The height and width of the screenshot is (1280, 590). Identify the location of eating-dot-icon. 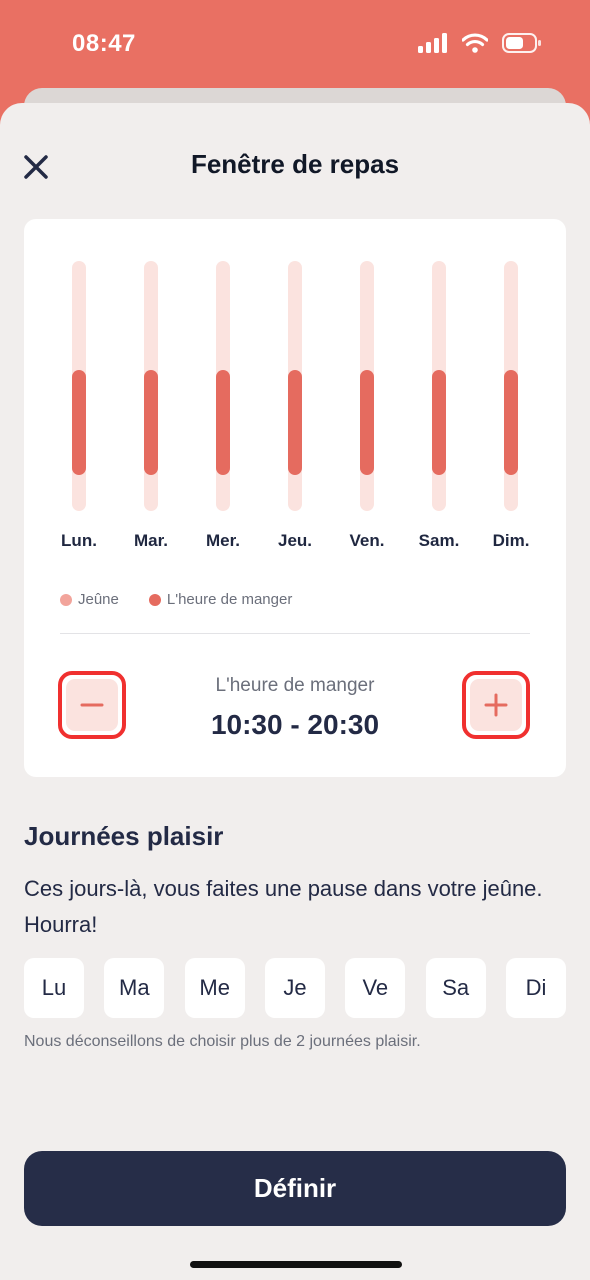
(154, 599).